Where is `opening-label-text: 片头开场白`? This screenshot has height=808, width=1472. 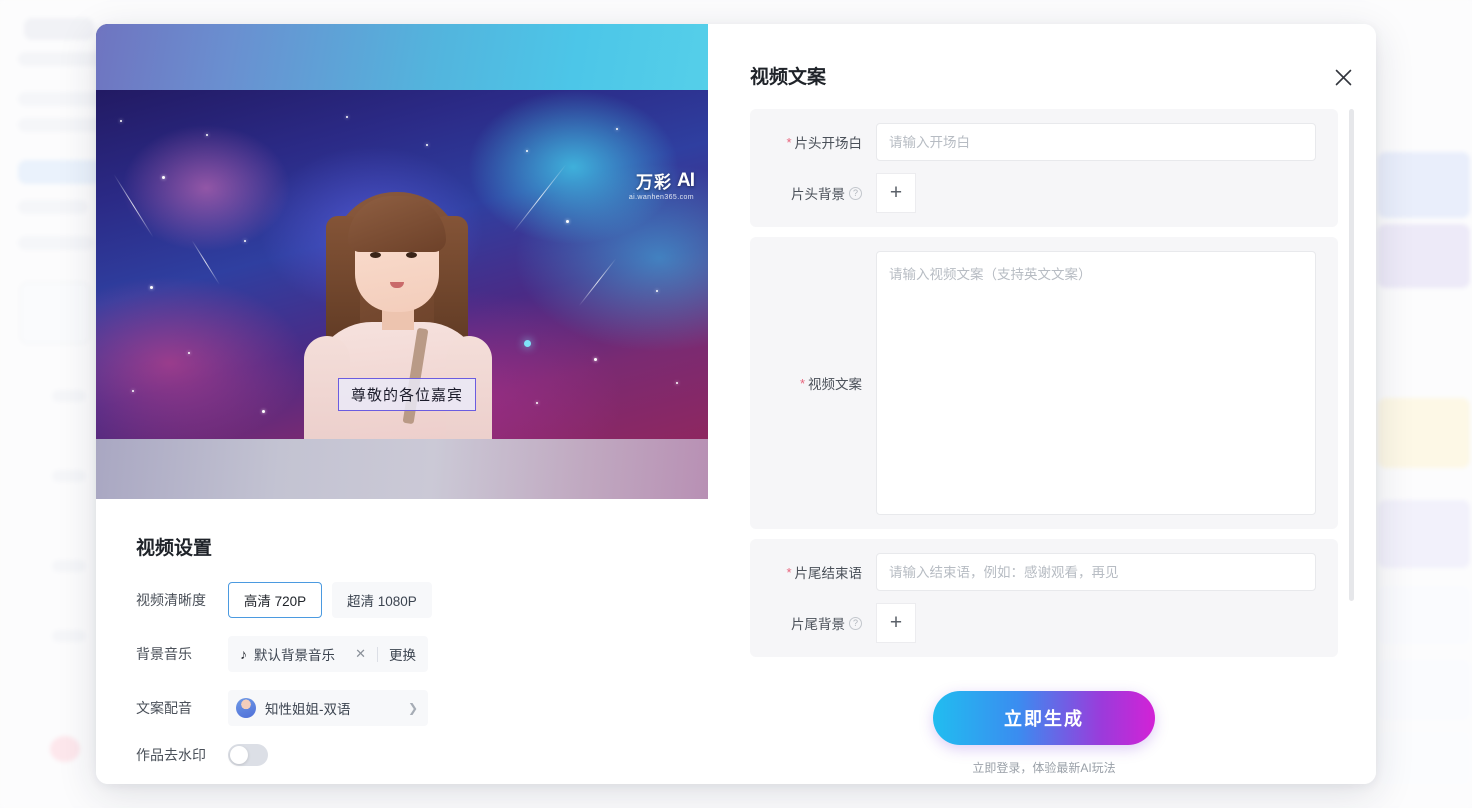 opening-label-text: 片头开场白 is located at coordinates (828, 143).